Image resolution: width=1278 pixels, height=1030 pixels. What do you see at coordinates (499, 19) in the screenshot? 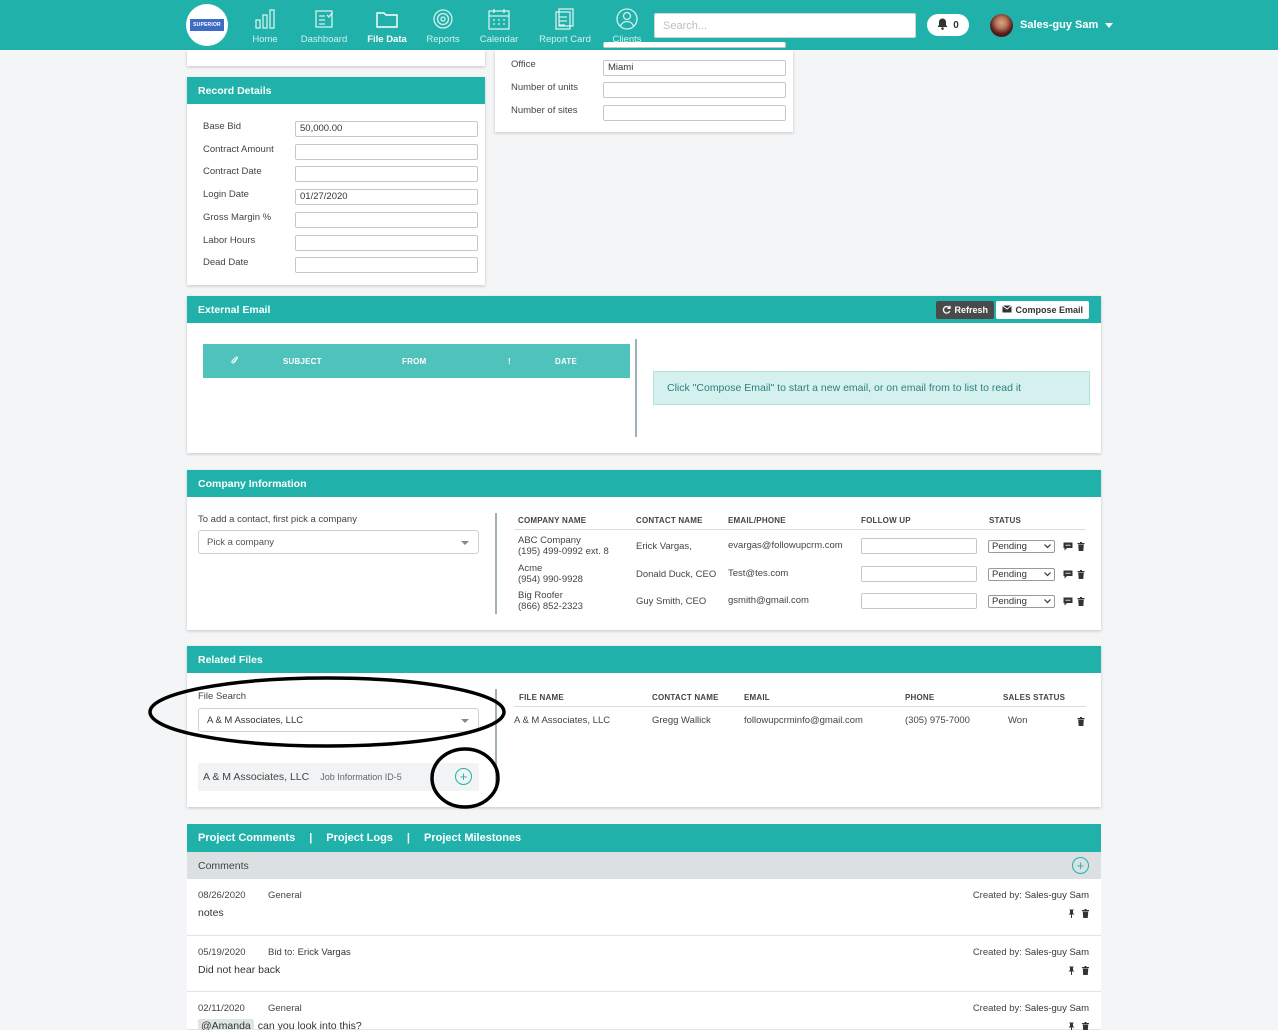
I see `calendar-icon` at bounding box center [499, 19].